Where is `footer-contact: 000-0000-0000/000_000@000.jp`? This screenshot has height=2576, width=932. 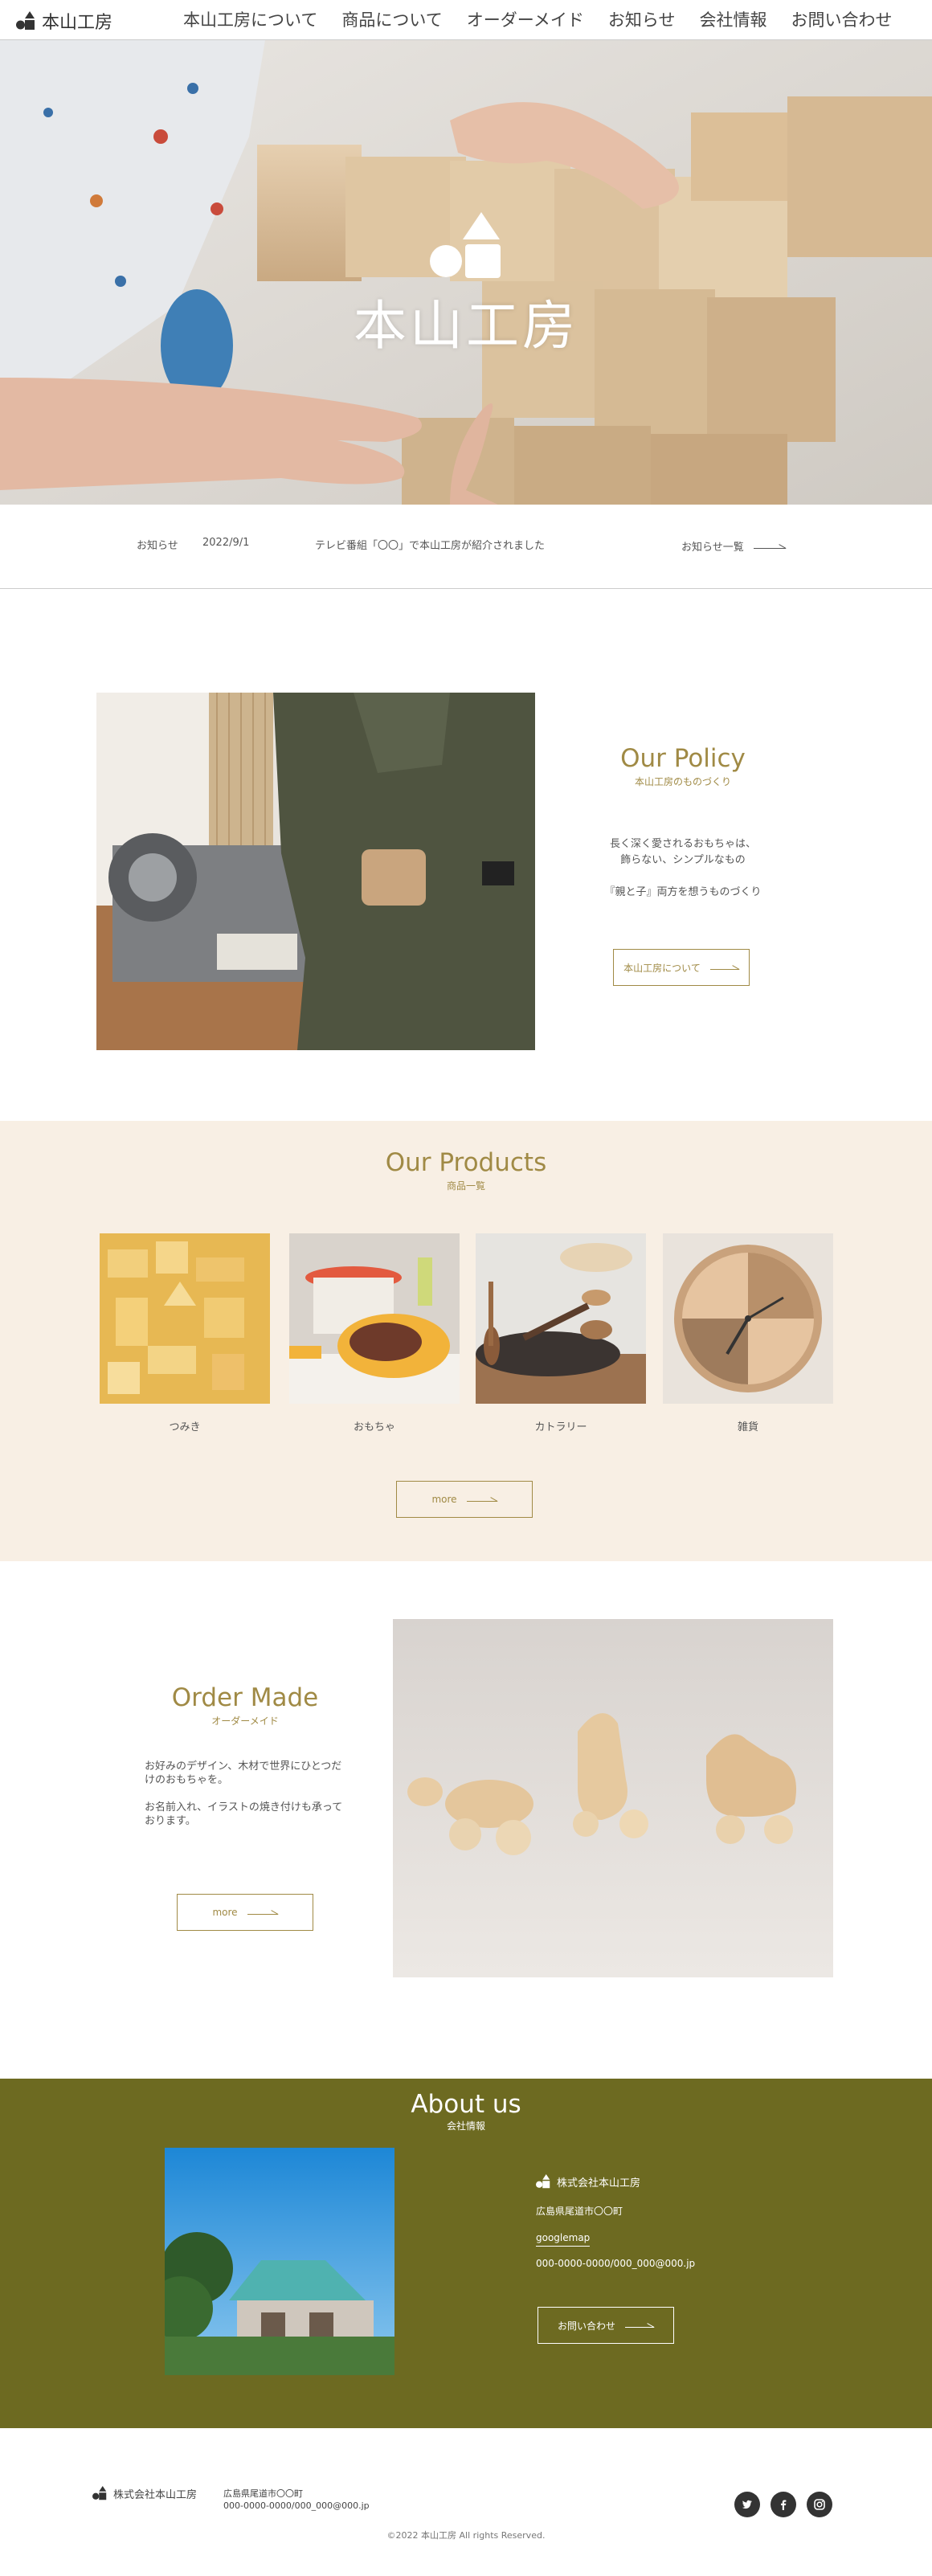 footer-contact: 000-0000-0000/000_000@000.jp is located at coordinates (296, 2506).